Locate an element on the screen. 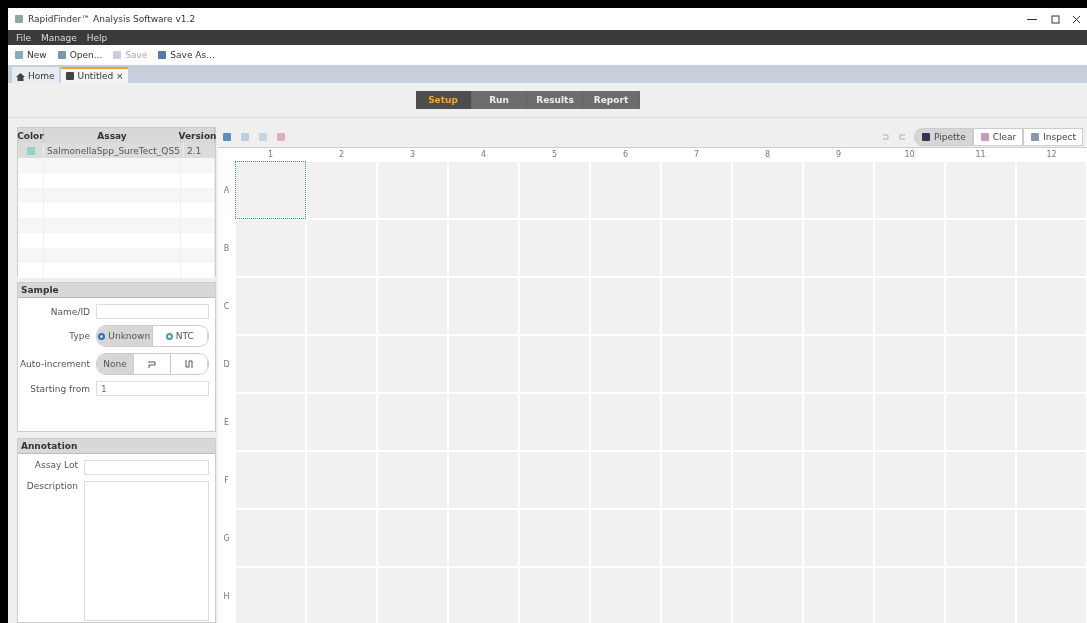 The image size is (1087, 623). menu-item: File is located at coordinates (24, 37).